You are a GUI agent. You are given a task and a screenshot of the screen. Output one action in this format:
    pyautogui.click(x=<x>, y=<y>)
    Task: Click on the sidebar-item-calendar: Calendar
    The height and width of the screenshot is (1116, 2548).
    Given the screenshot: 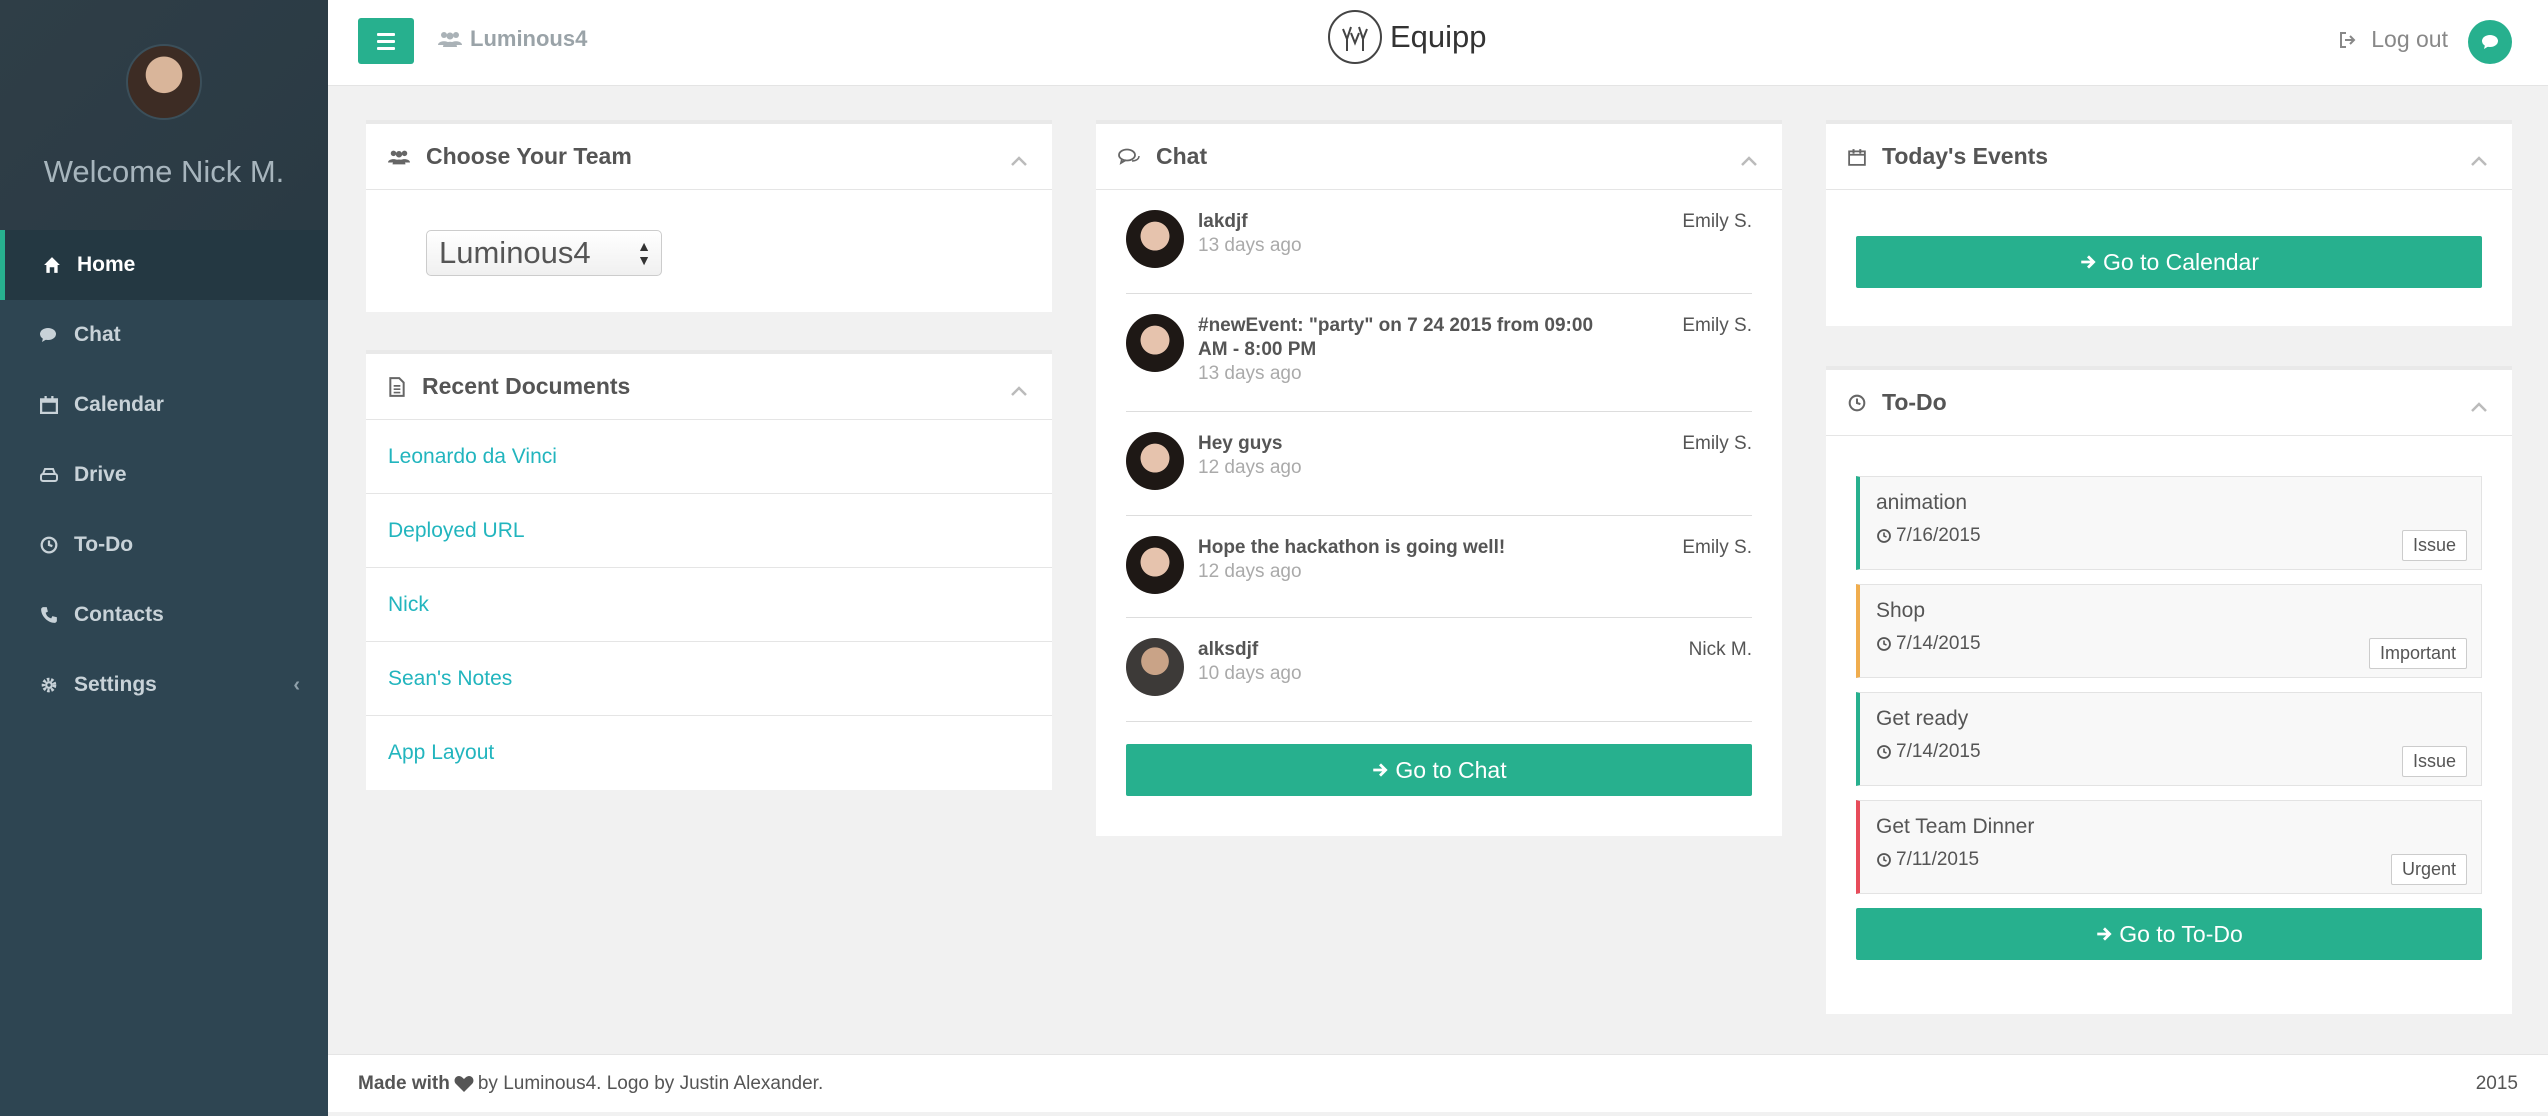 What is the action you would take?
    pyautogui.click(x=164, y=405)
    